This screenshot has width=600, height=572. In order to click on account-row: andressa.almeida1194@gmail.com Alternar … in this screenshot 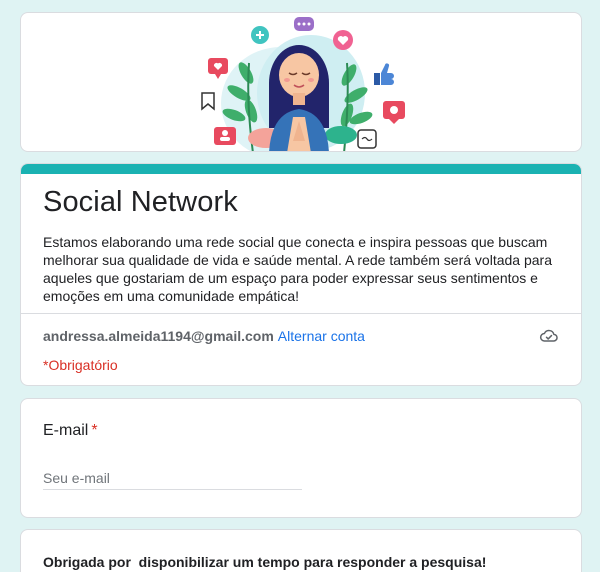, I will do `click(301, 336)`.